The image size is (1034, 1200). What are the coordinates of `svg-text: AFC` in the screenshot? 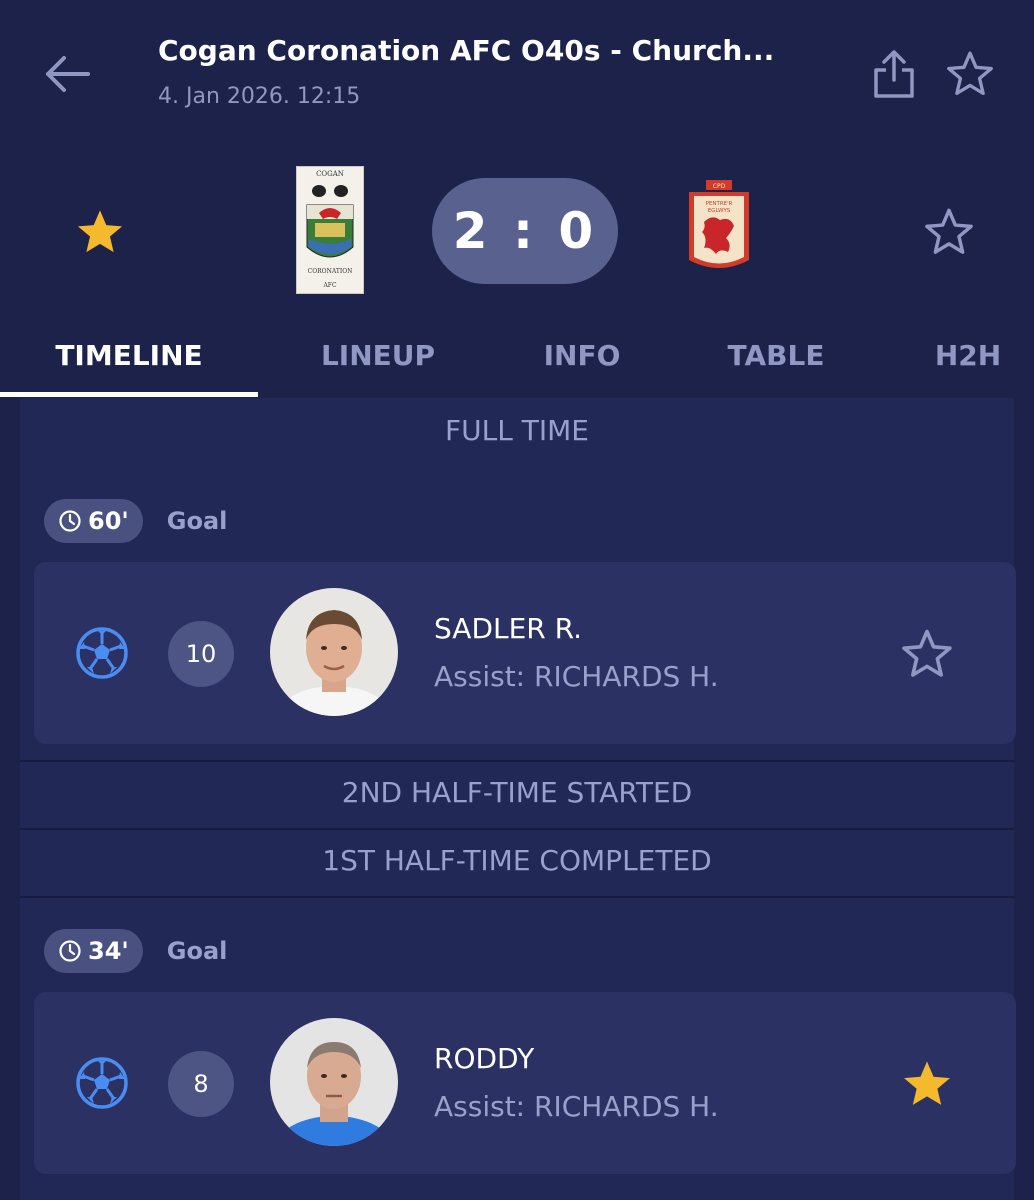 It's located at (329, 285).